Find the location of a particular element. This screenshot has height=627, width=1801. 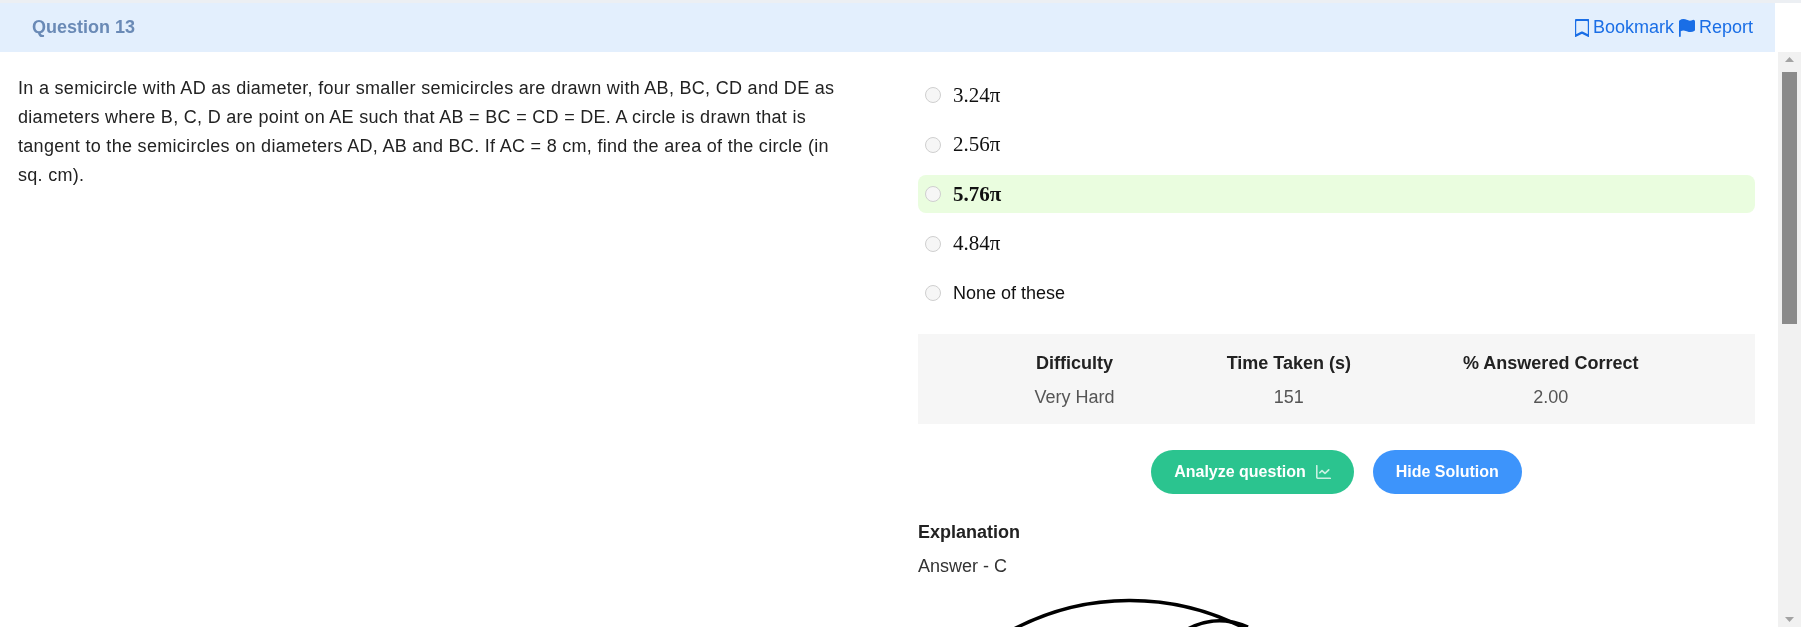

scrollbar-thumb is located at coordinates (1789, 198).